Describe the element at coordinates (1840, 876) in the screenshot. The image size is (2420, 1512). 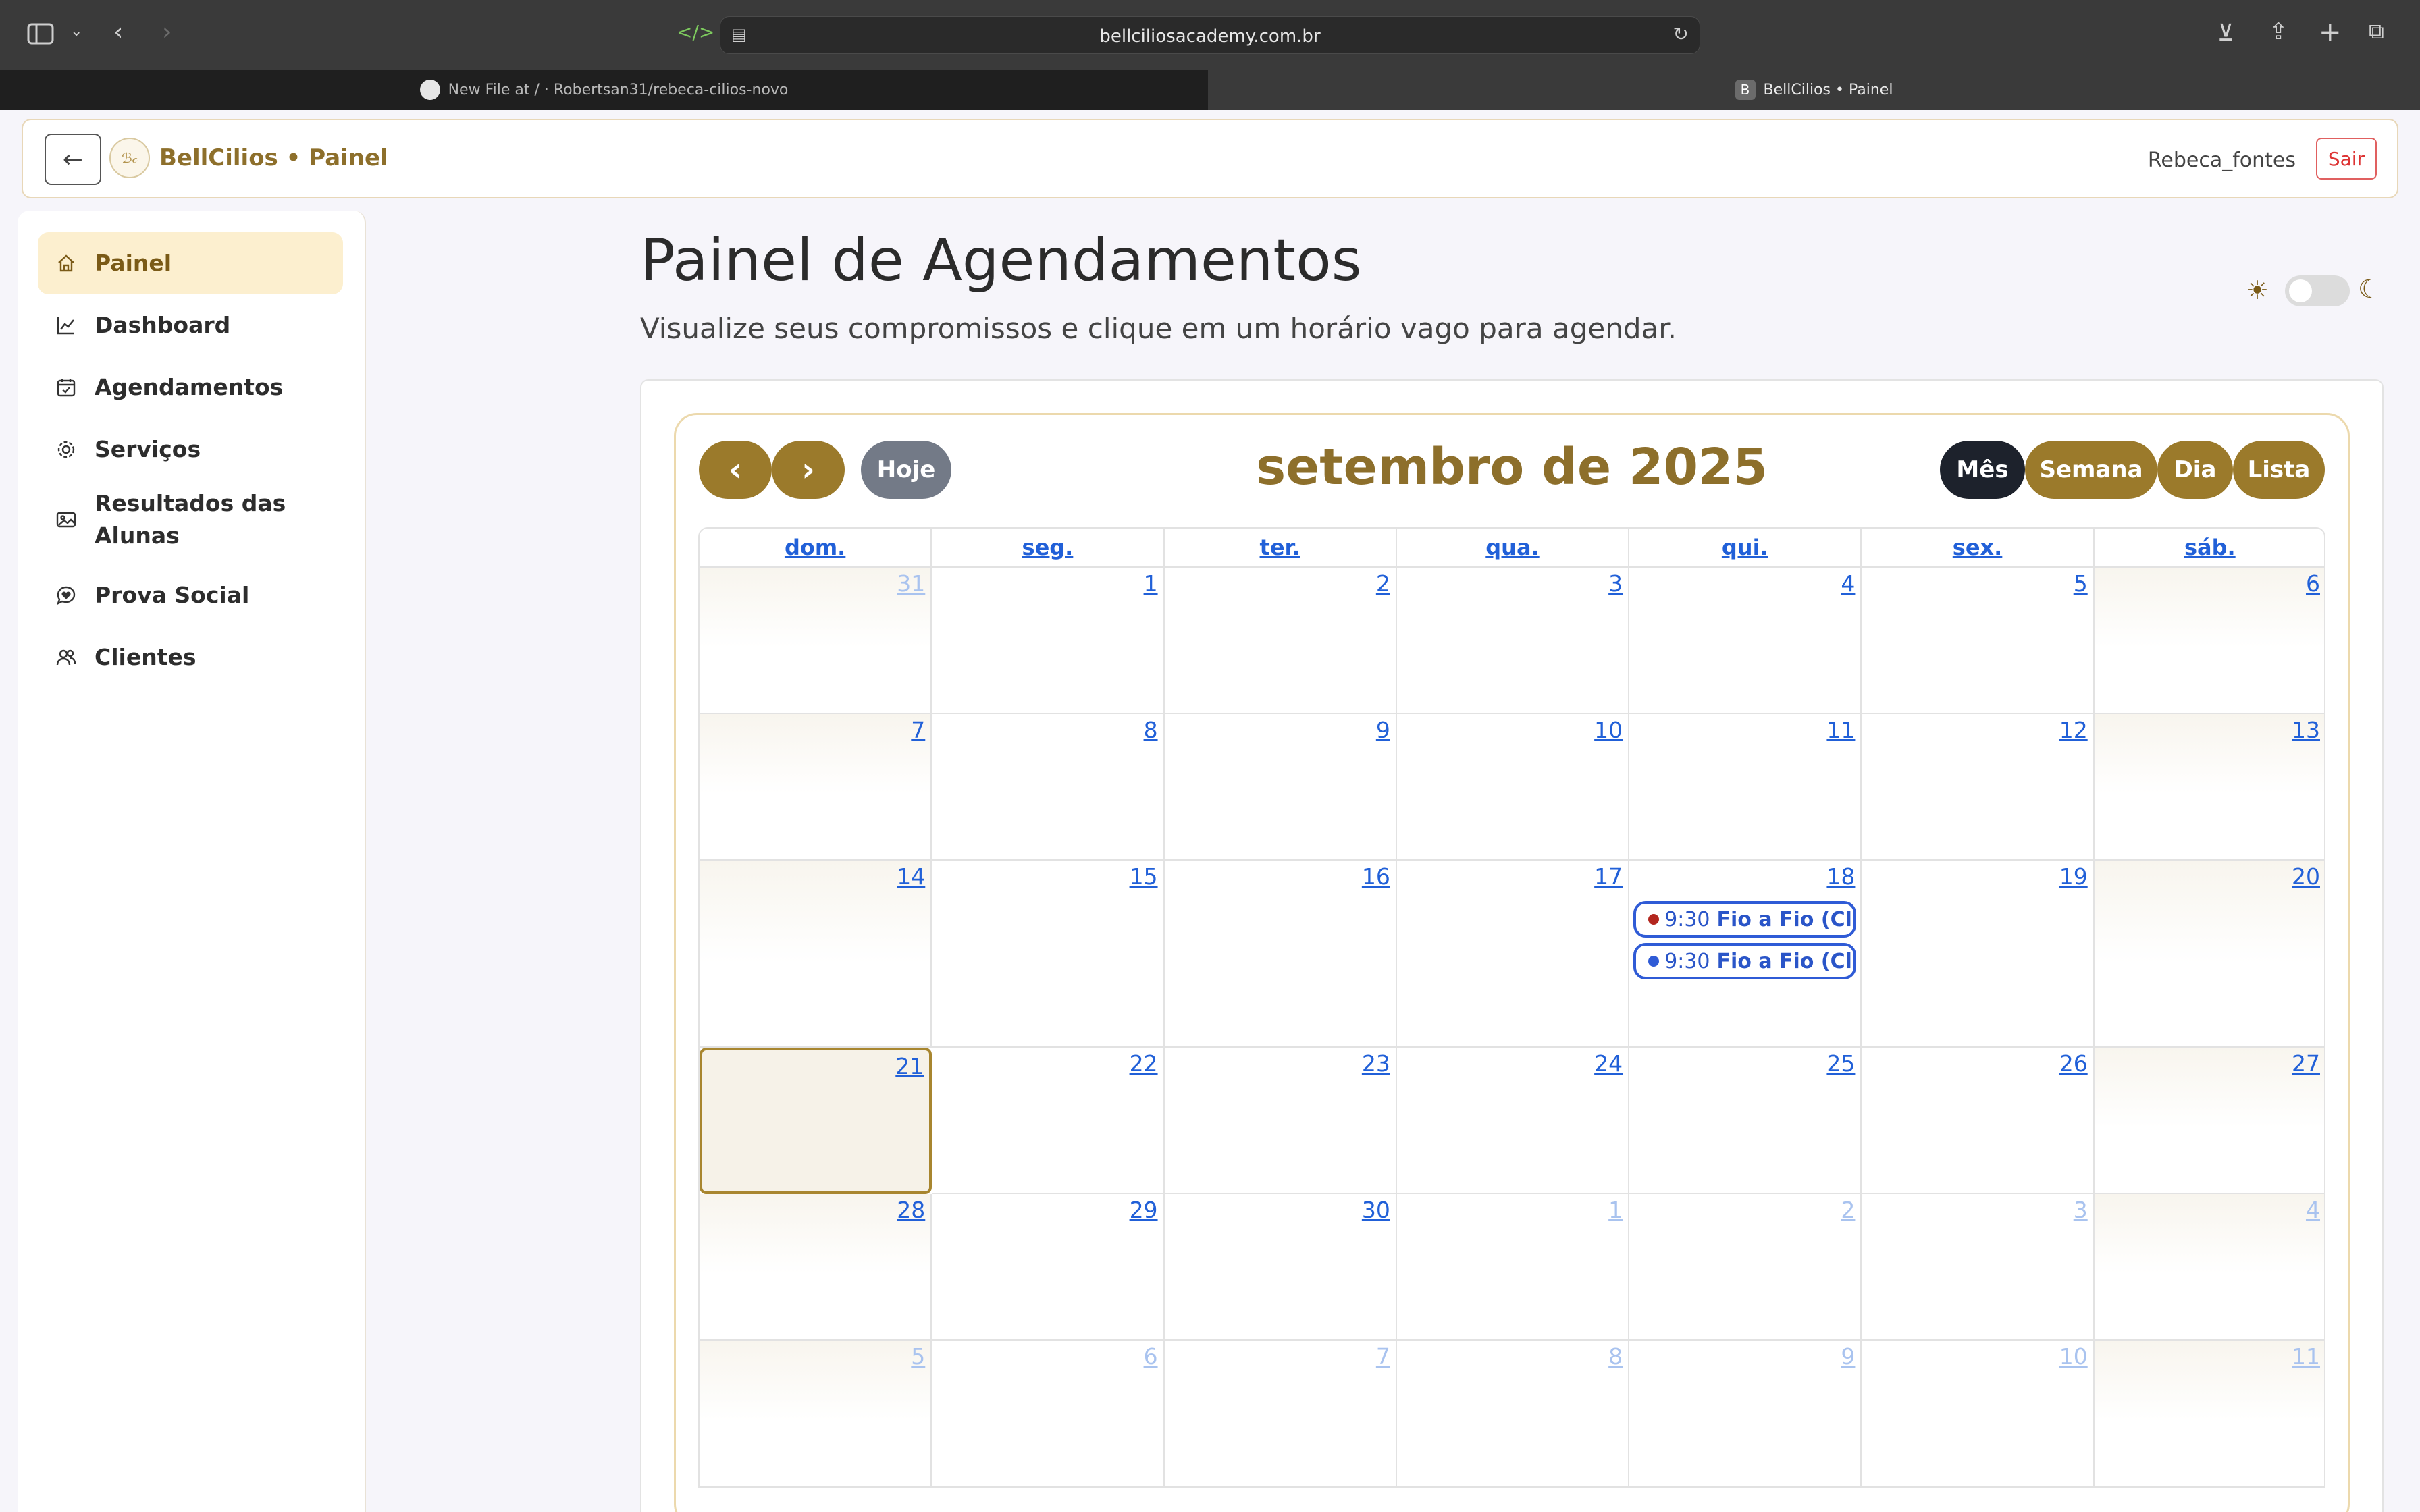
I see `day-number: 18` at that location.